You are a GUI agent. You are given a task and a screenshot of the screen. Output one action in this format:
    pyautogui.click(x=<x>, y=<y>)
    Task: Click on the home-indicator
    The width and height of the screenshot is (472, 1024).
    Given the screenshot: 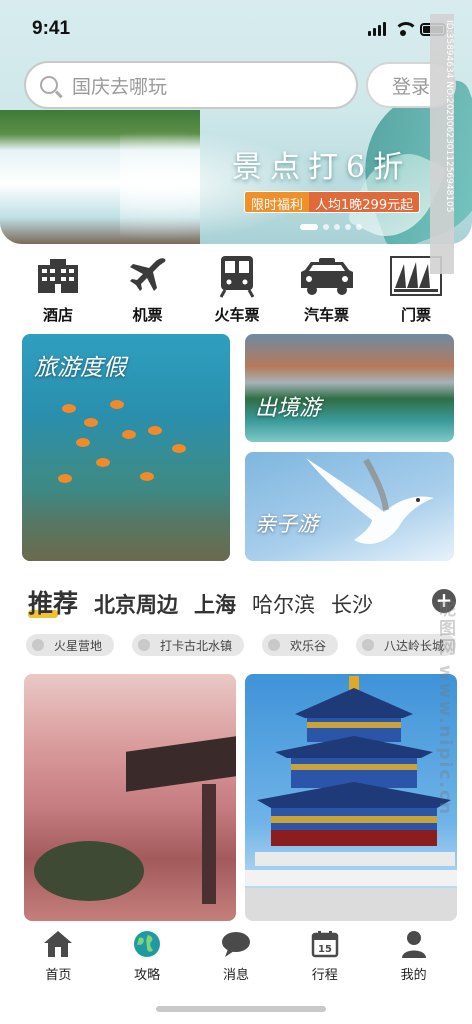 What is the action you would take?
    pyautogui.click(x=241, y=1009)
    